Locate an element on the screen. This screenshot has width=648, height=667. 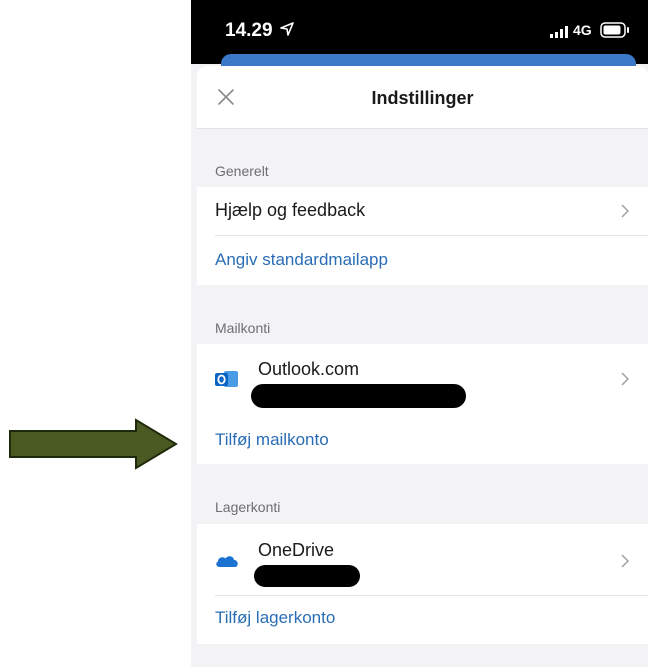
add-storage-account-row: Tilføj lagerkonto is located at coordinates (422, 620).